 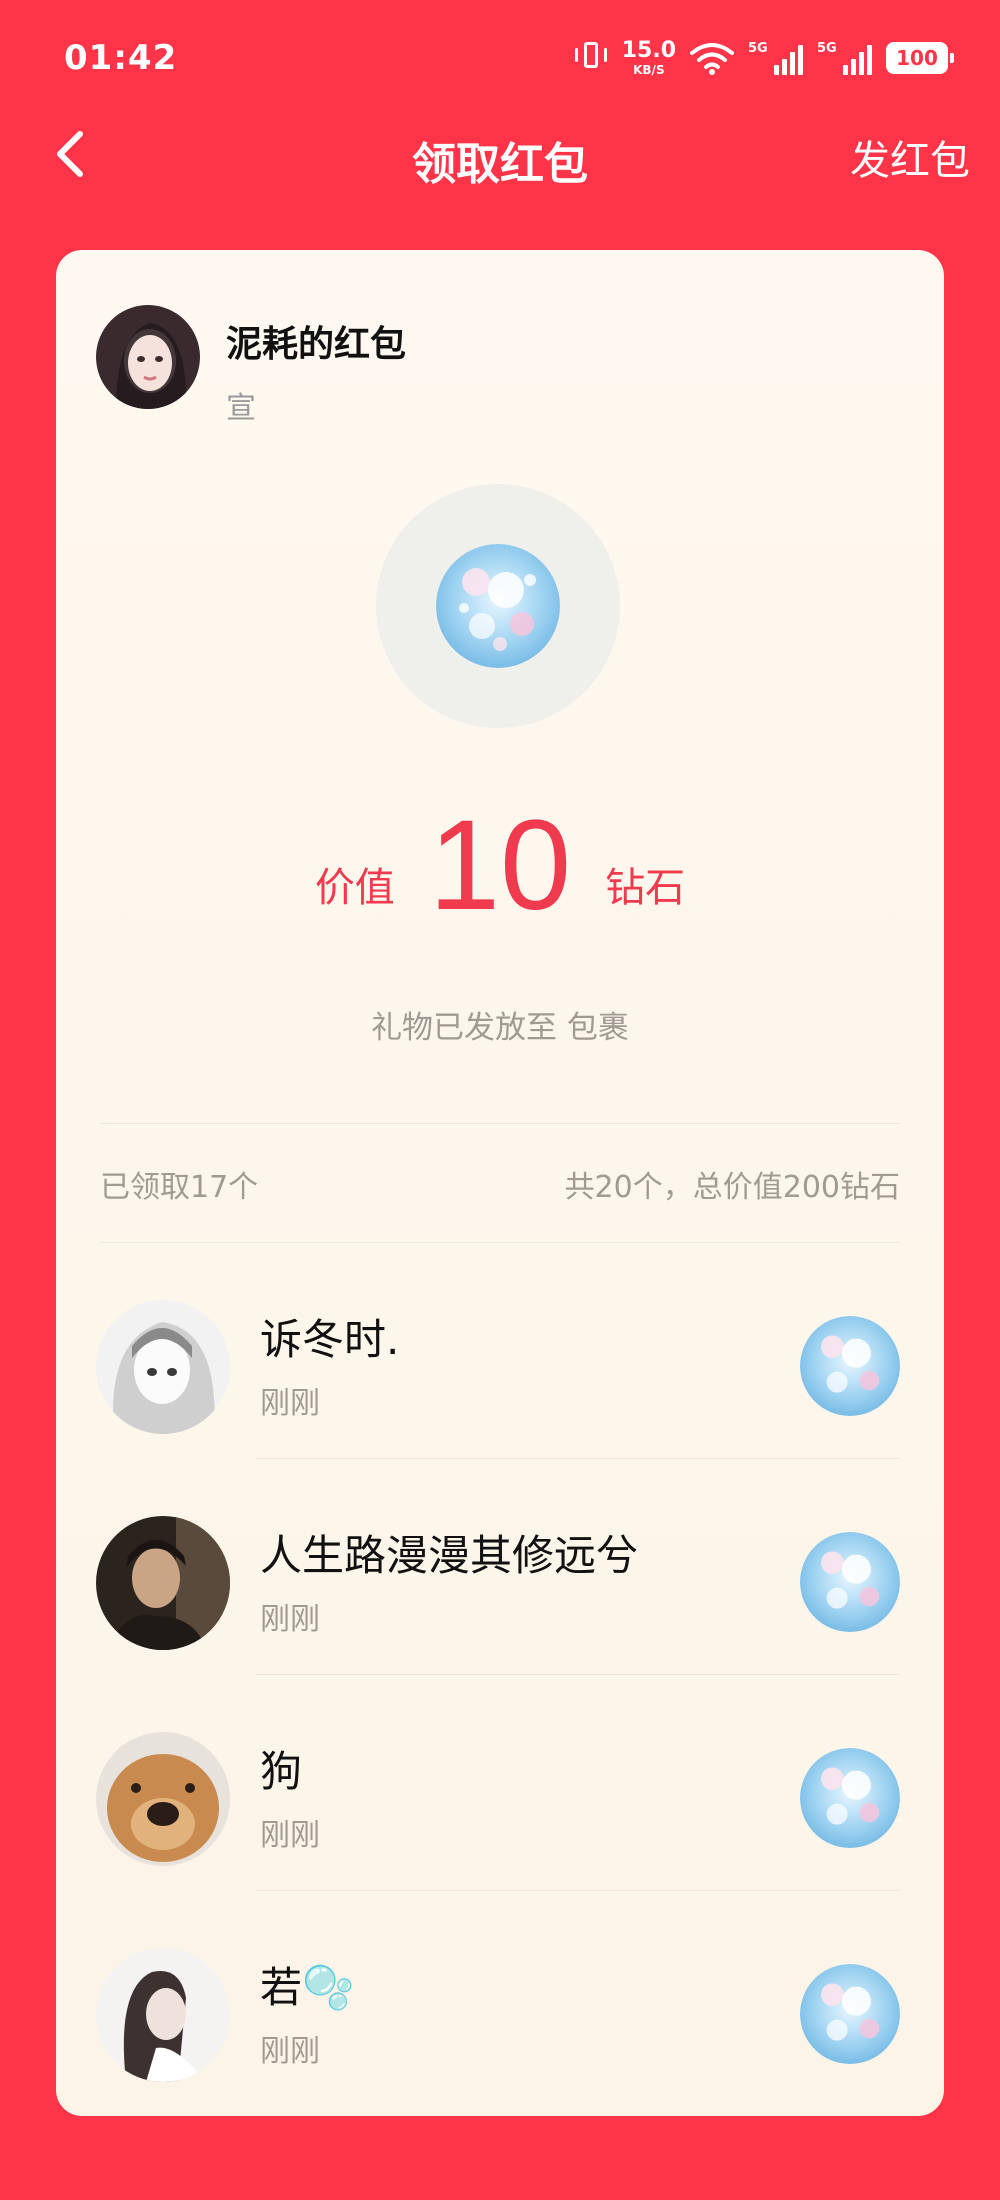 I want to click on network-speed: 15.0 KB/S, so click(x=648, y=57).